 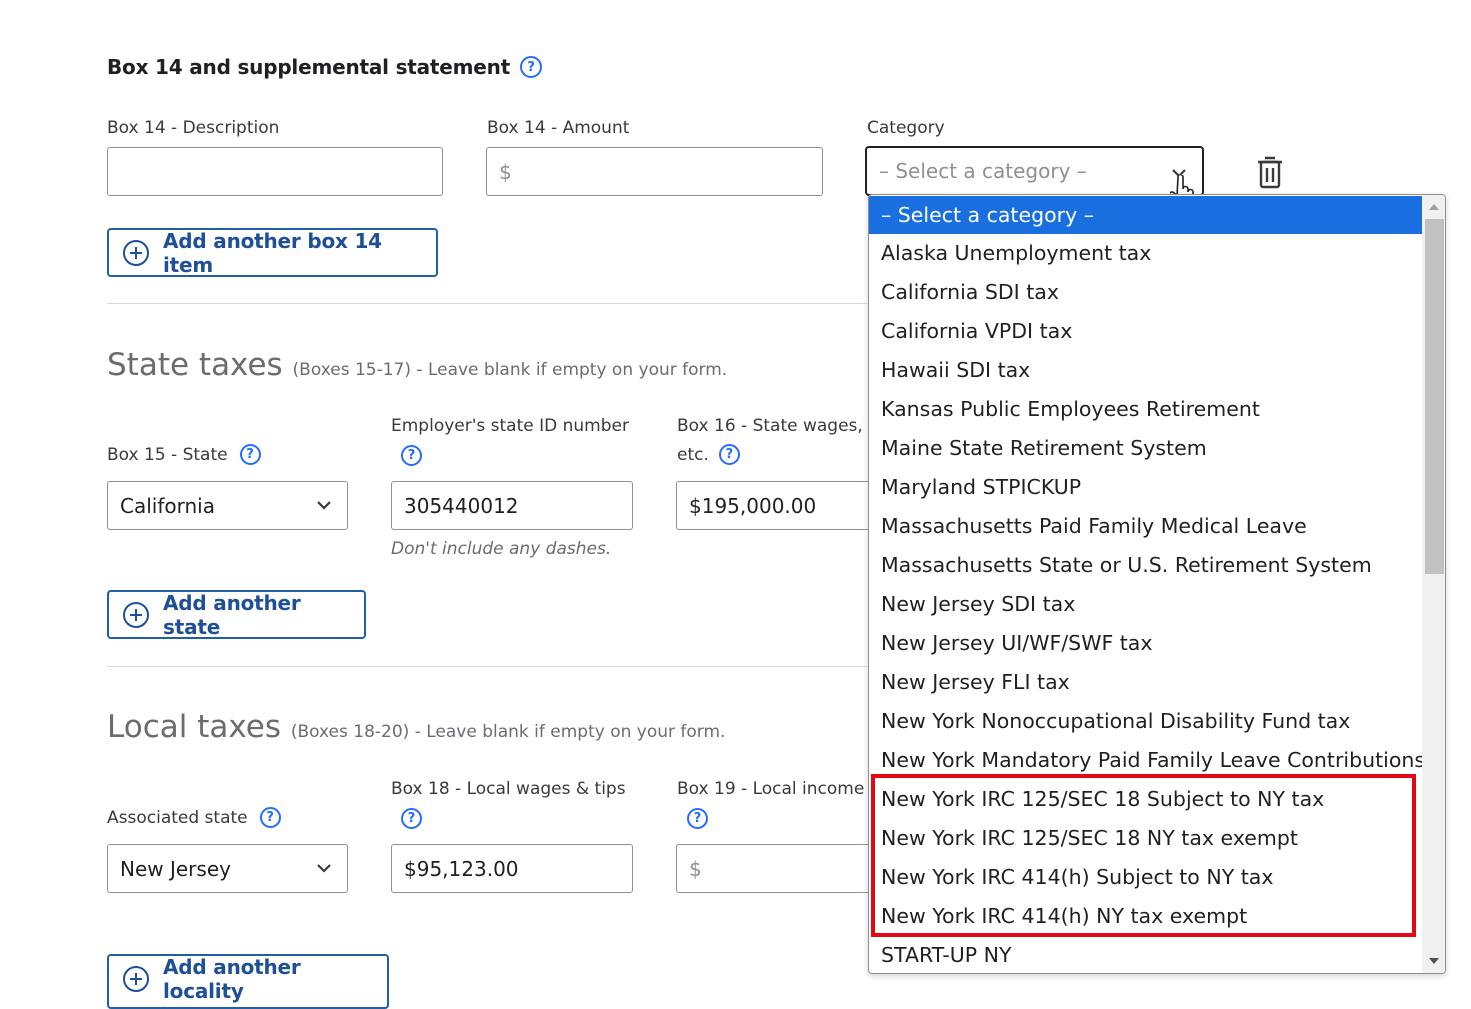 What do you see at coordinates (411, 818) in the screenshot?
I see `local-wages-help-icon: ?` at bounding box center [411, 818].